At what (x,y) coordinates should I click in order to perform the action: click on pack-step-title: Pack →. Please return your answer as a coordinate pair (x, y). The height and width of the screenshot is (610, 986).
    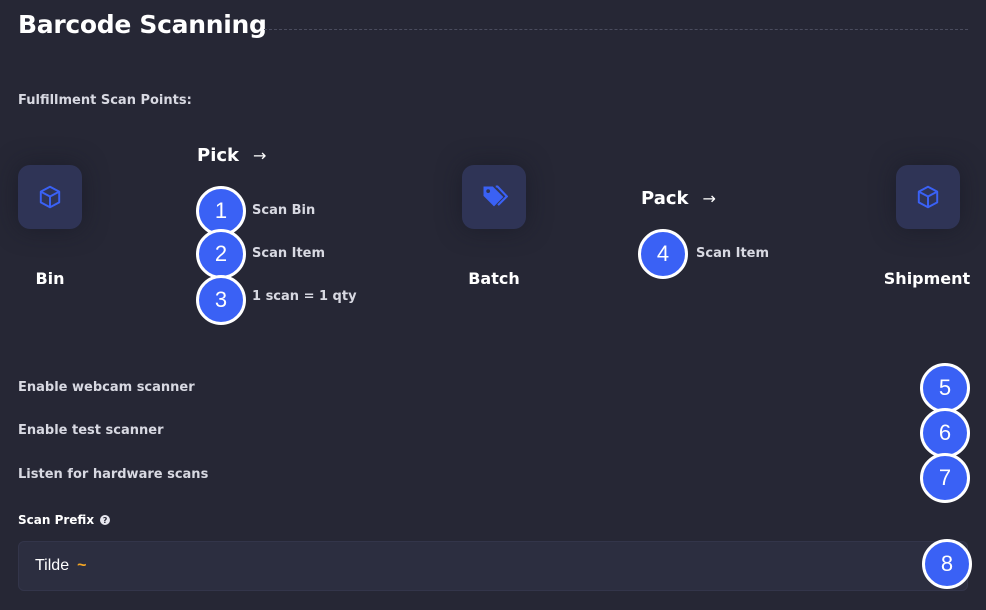
    Looking at the image, I should click on (678, 198).